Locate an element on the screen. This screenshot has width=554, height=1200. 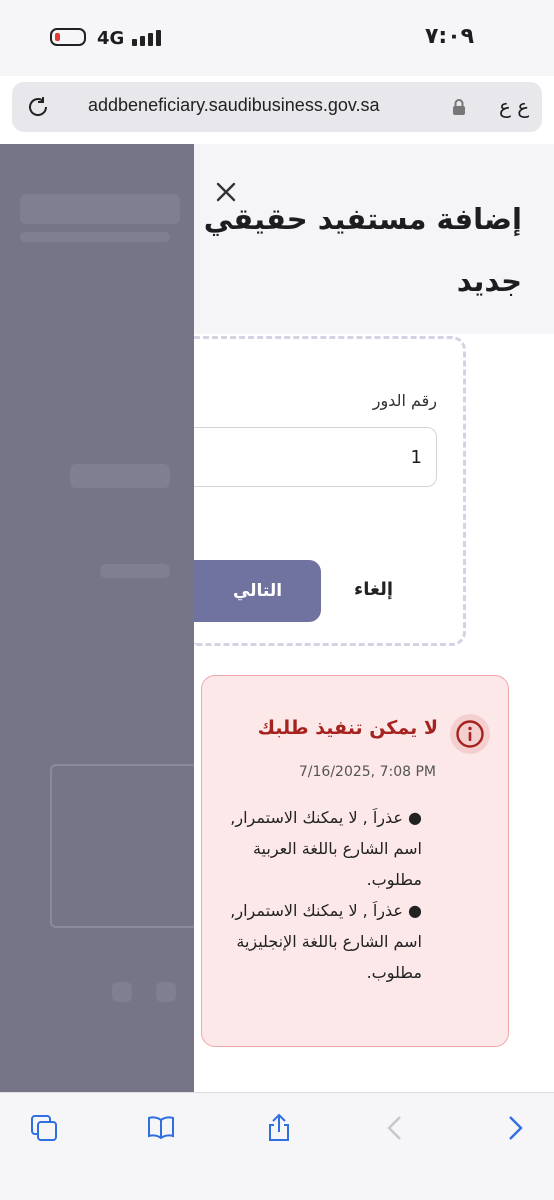
share-icon is located at coordinates (279, 1128).